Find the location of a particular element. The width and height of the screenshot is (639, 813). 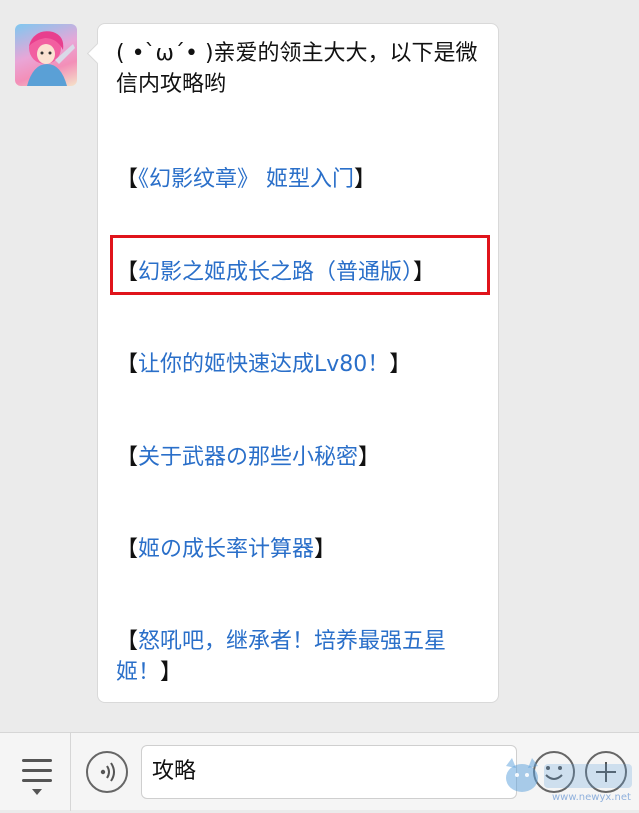

menu-lines-icon is located at coordinates (35, 772).